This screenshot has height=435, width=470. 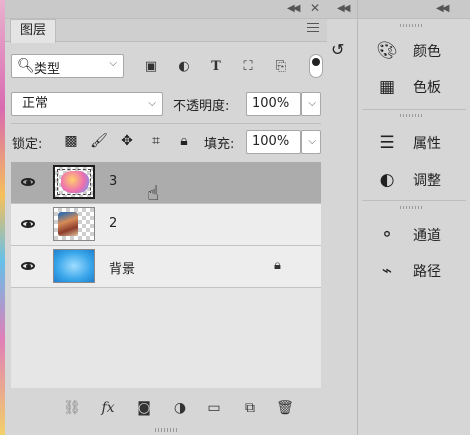 I want to click on dock-item-properties: ☰ 属性, so click(x=414, y=142).